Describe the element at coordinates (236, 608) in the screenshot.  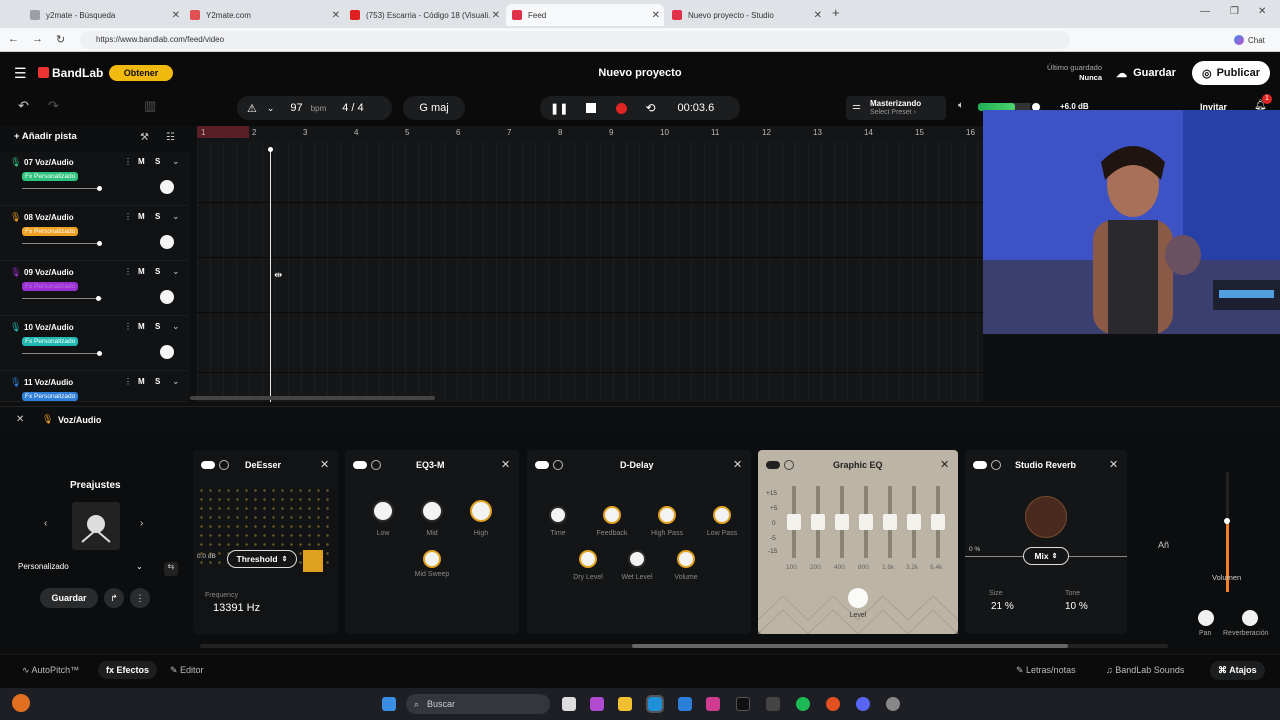
I see `frequency-value: 13391 Hz` at that location.